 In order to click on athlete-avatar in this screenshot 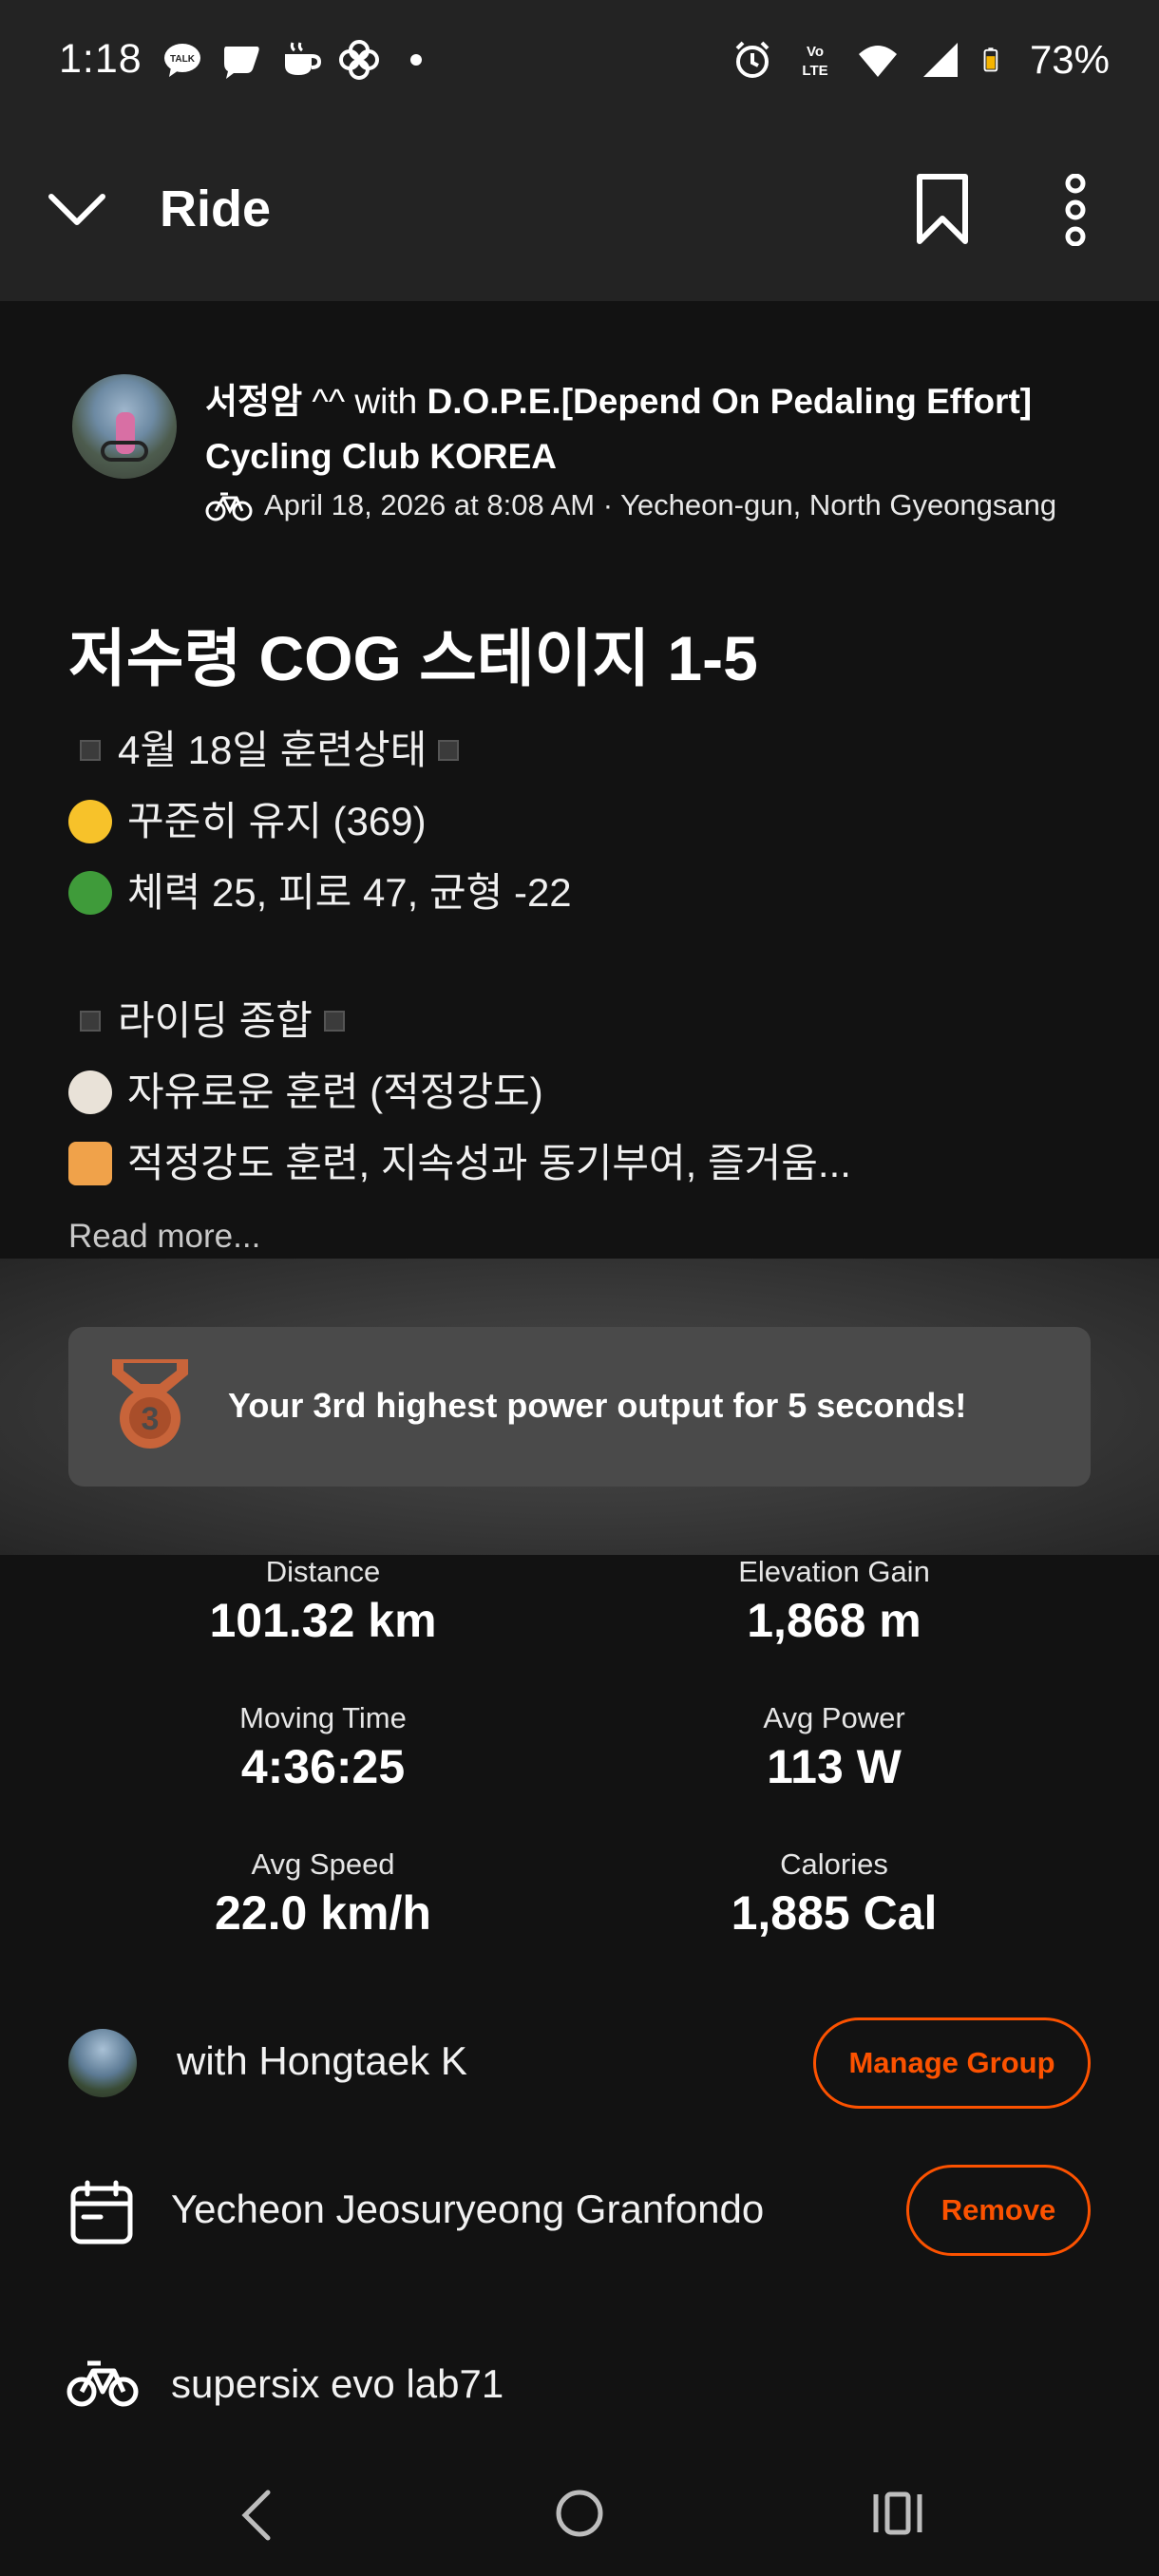, I will do `click(124, 426)`.